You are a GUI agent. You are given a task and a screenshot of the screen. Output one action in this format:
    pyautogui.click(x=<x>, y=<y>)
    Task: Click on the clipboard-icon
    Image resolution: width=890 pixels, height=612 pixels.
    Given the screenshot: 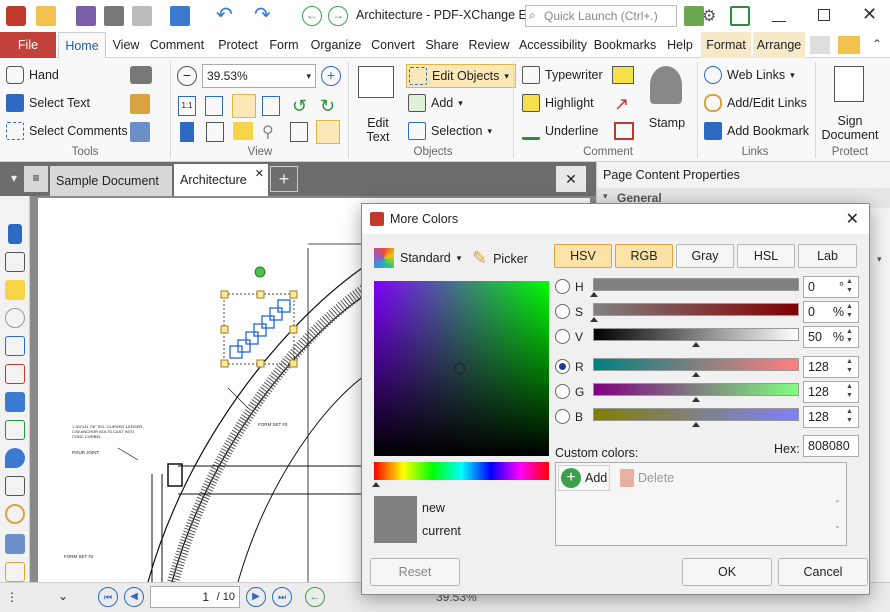 What is the action you would take?
    pyautogui.click(x=140, y=104)
    